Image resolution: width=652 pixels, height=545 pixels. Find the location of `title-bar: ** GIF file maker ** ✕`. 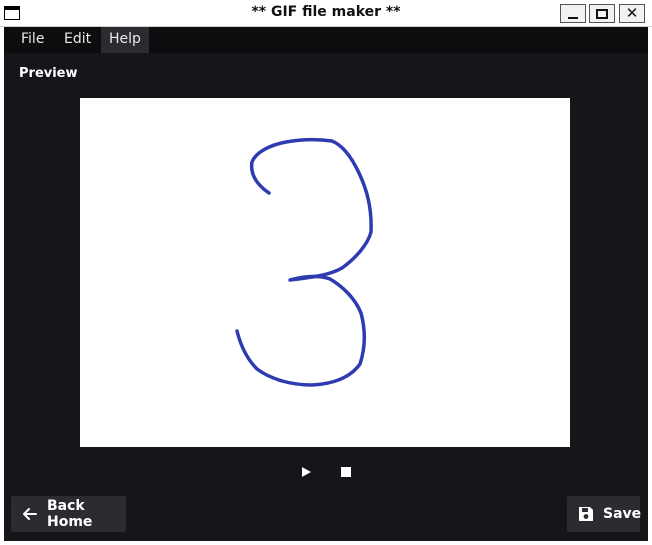

title-bar: ** GIF file maker ** ✕ is located at coordinates (326, 13).